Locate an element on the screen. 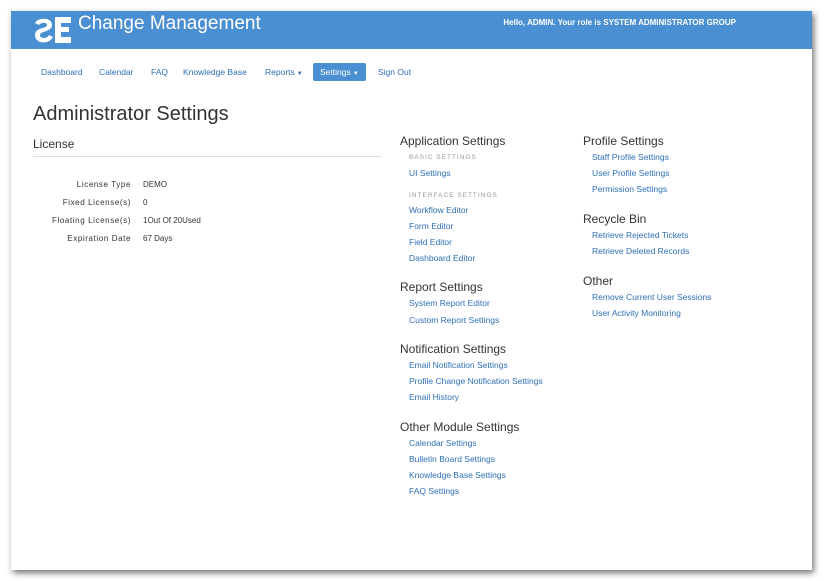 Image resolution: width=824 pixels, height=581 pixels. expiration-date-value: 67 Days is located at coordinates (158, 238).